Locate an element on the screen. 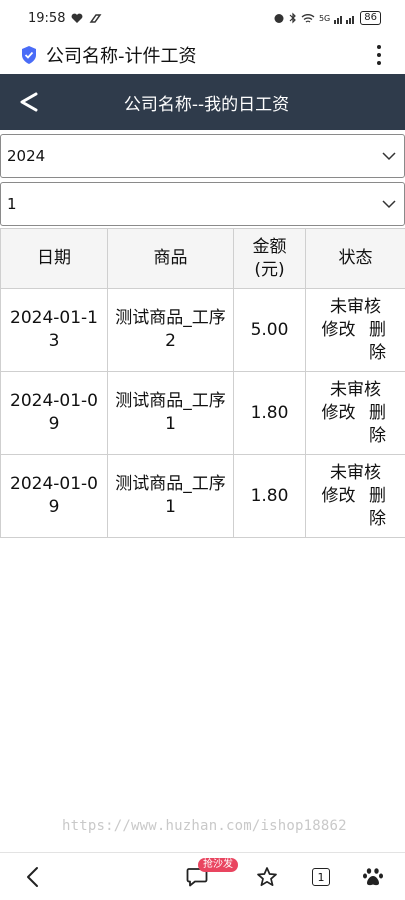 This screenshot has height=900, width=405. app-notification-icon is located at coordinates (96, 18).